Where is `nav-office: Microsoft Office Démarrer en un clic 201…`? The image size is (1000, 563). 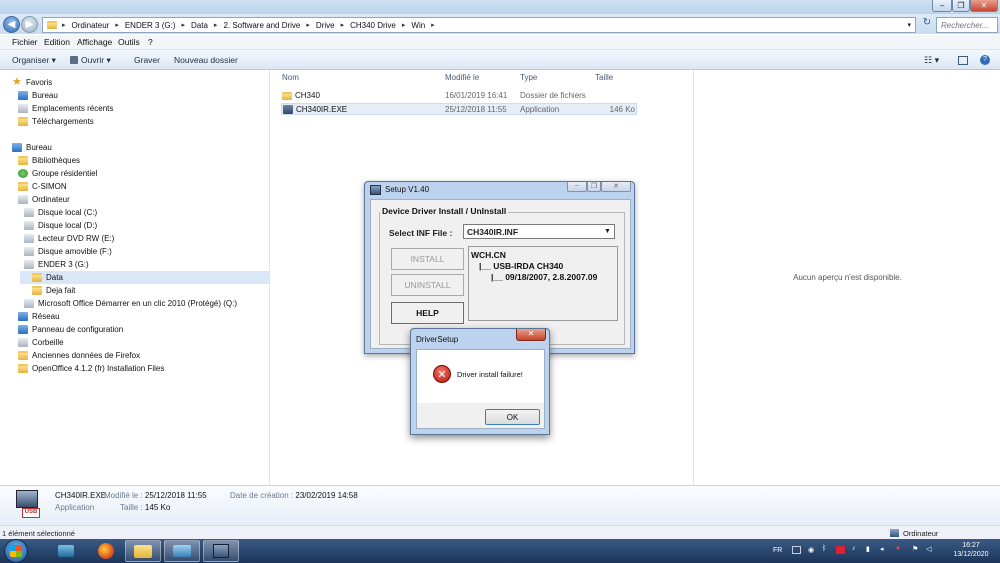
nav-office: Microsoft Office Démarrer en un clic 201… is located at coordinates (130, 303).